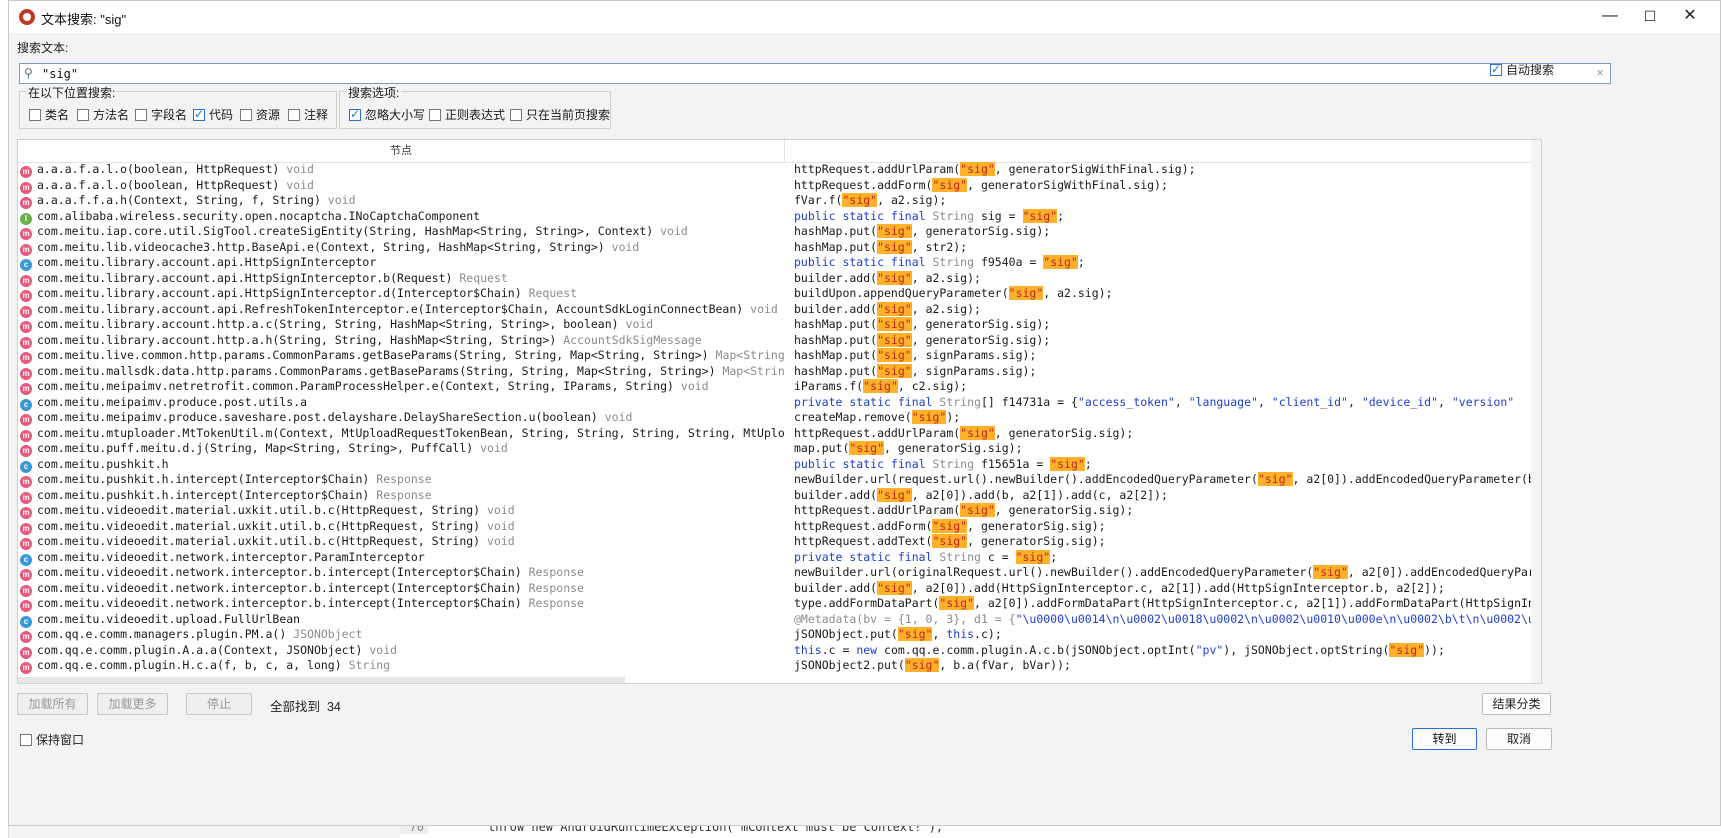 This screenshot has width=1721, height=838. Describe the element at coordinates (497, 525) in the screenshot. I see `return-type: void` at that location.